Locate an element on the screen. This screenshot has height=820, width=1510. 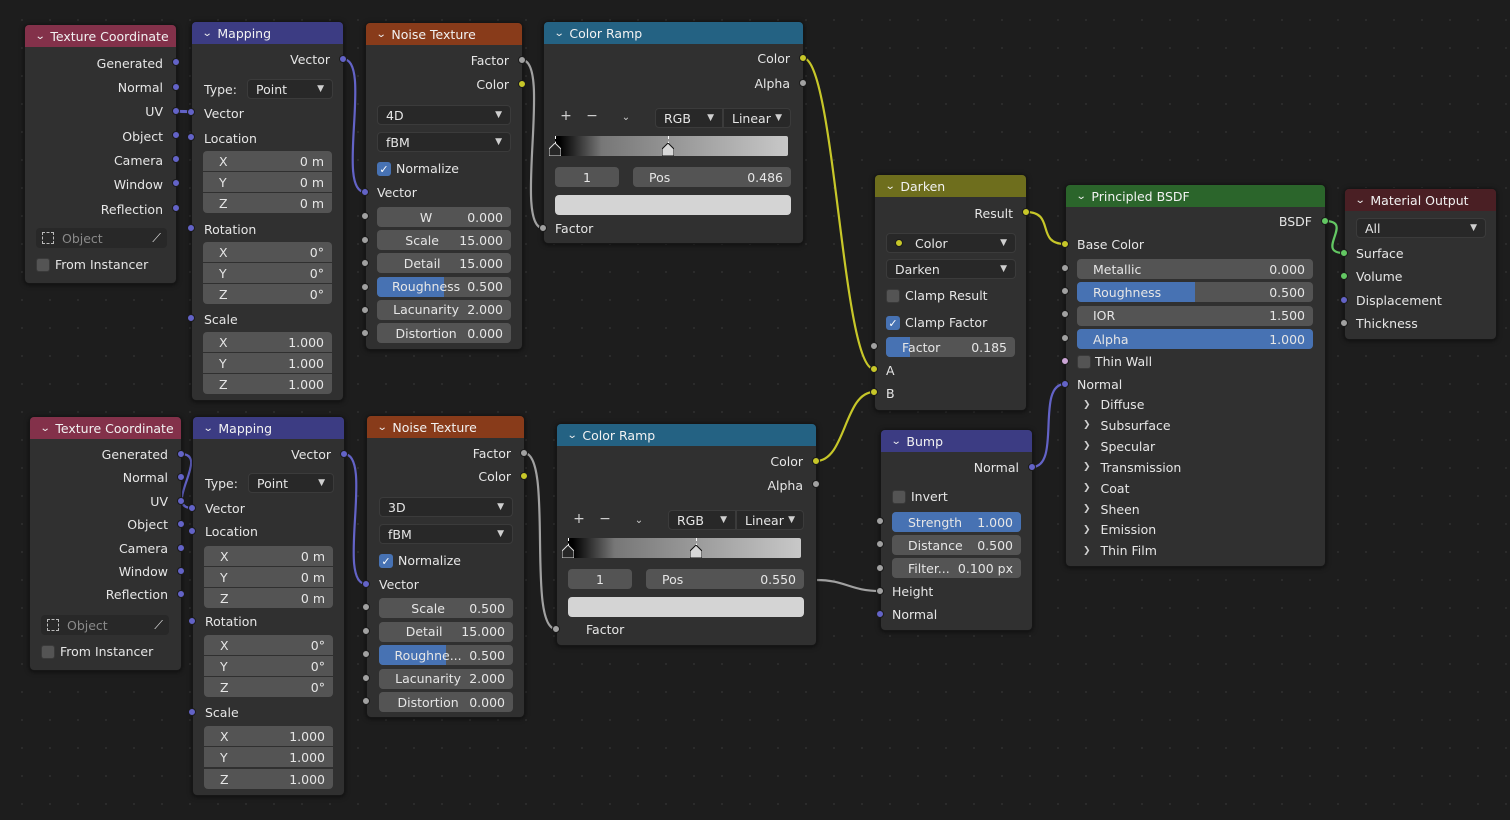
distance-field: Distance 0.500 is located at coordinates (956, 545).